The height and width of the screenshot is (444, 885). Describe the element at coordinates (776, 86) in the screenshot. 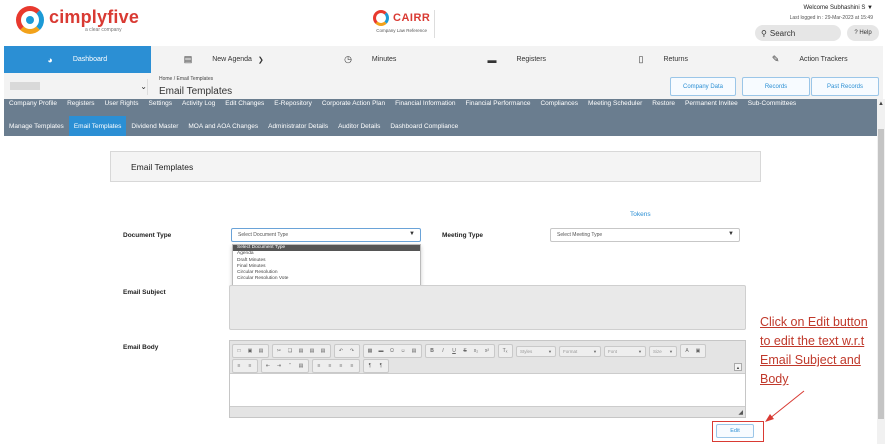

I see `records-button: Records` at that location.